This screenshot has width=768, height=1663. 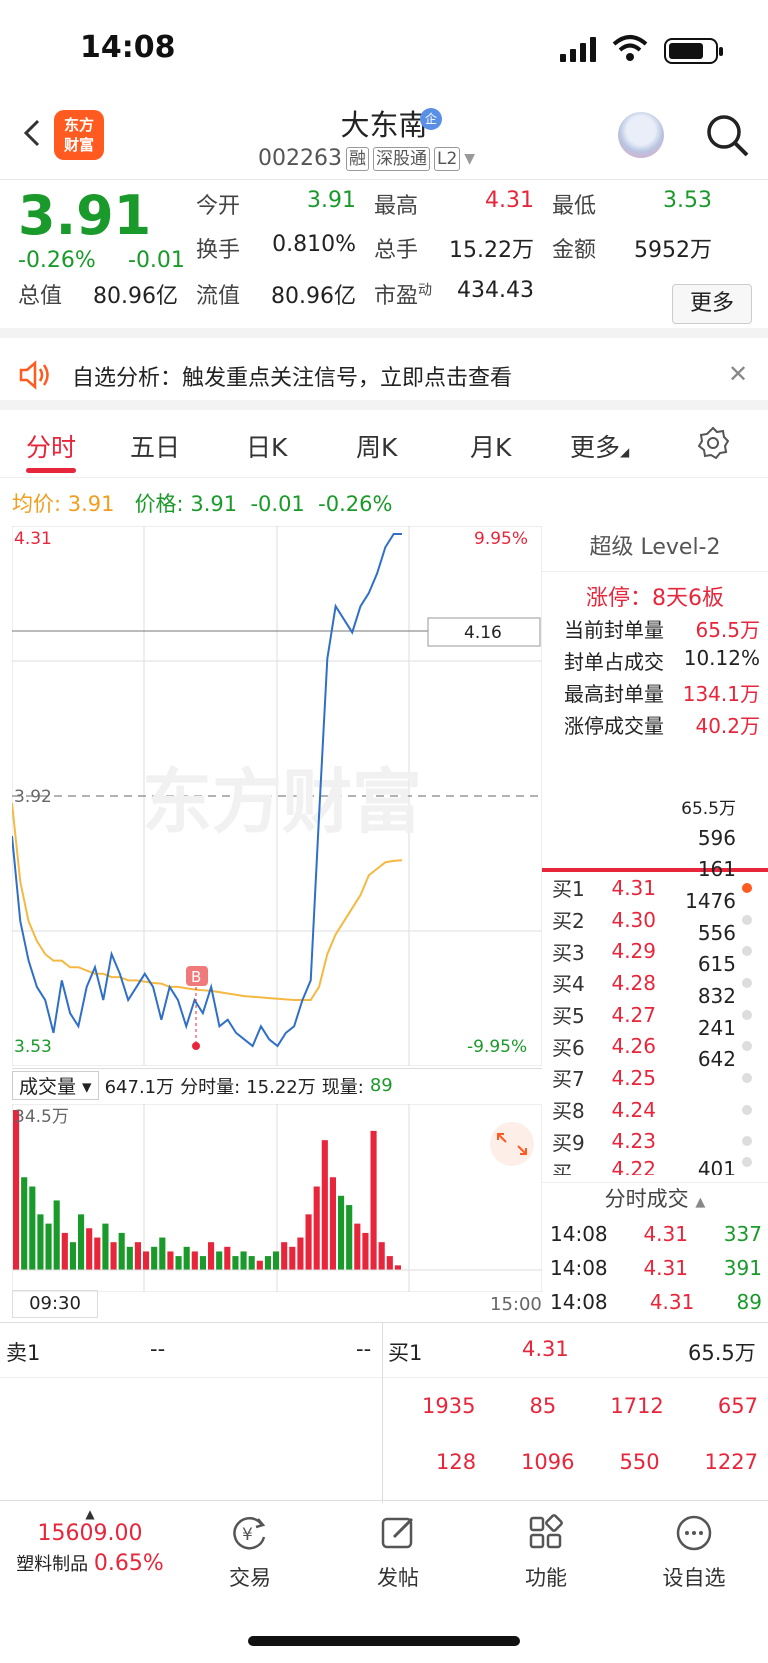 What do you see at coordinates (196, 977) in the screenshot?
I see `svg-text: B` at bounding box center [196, 977].